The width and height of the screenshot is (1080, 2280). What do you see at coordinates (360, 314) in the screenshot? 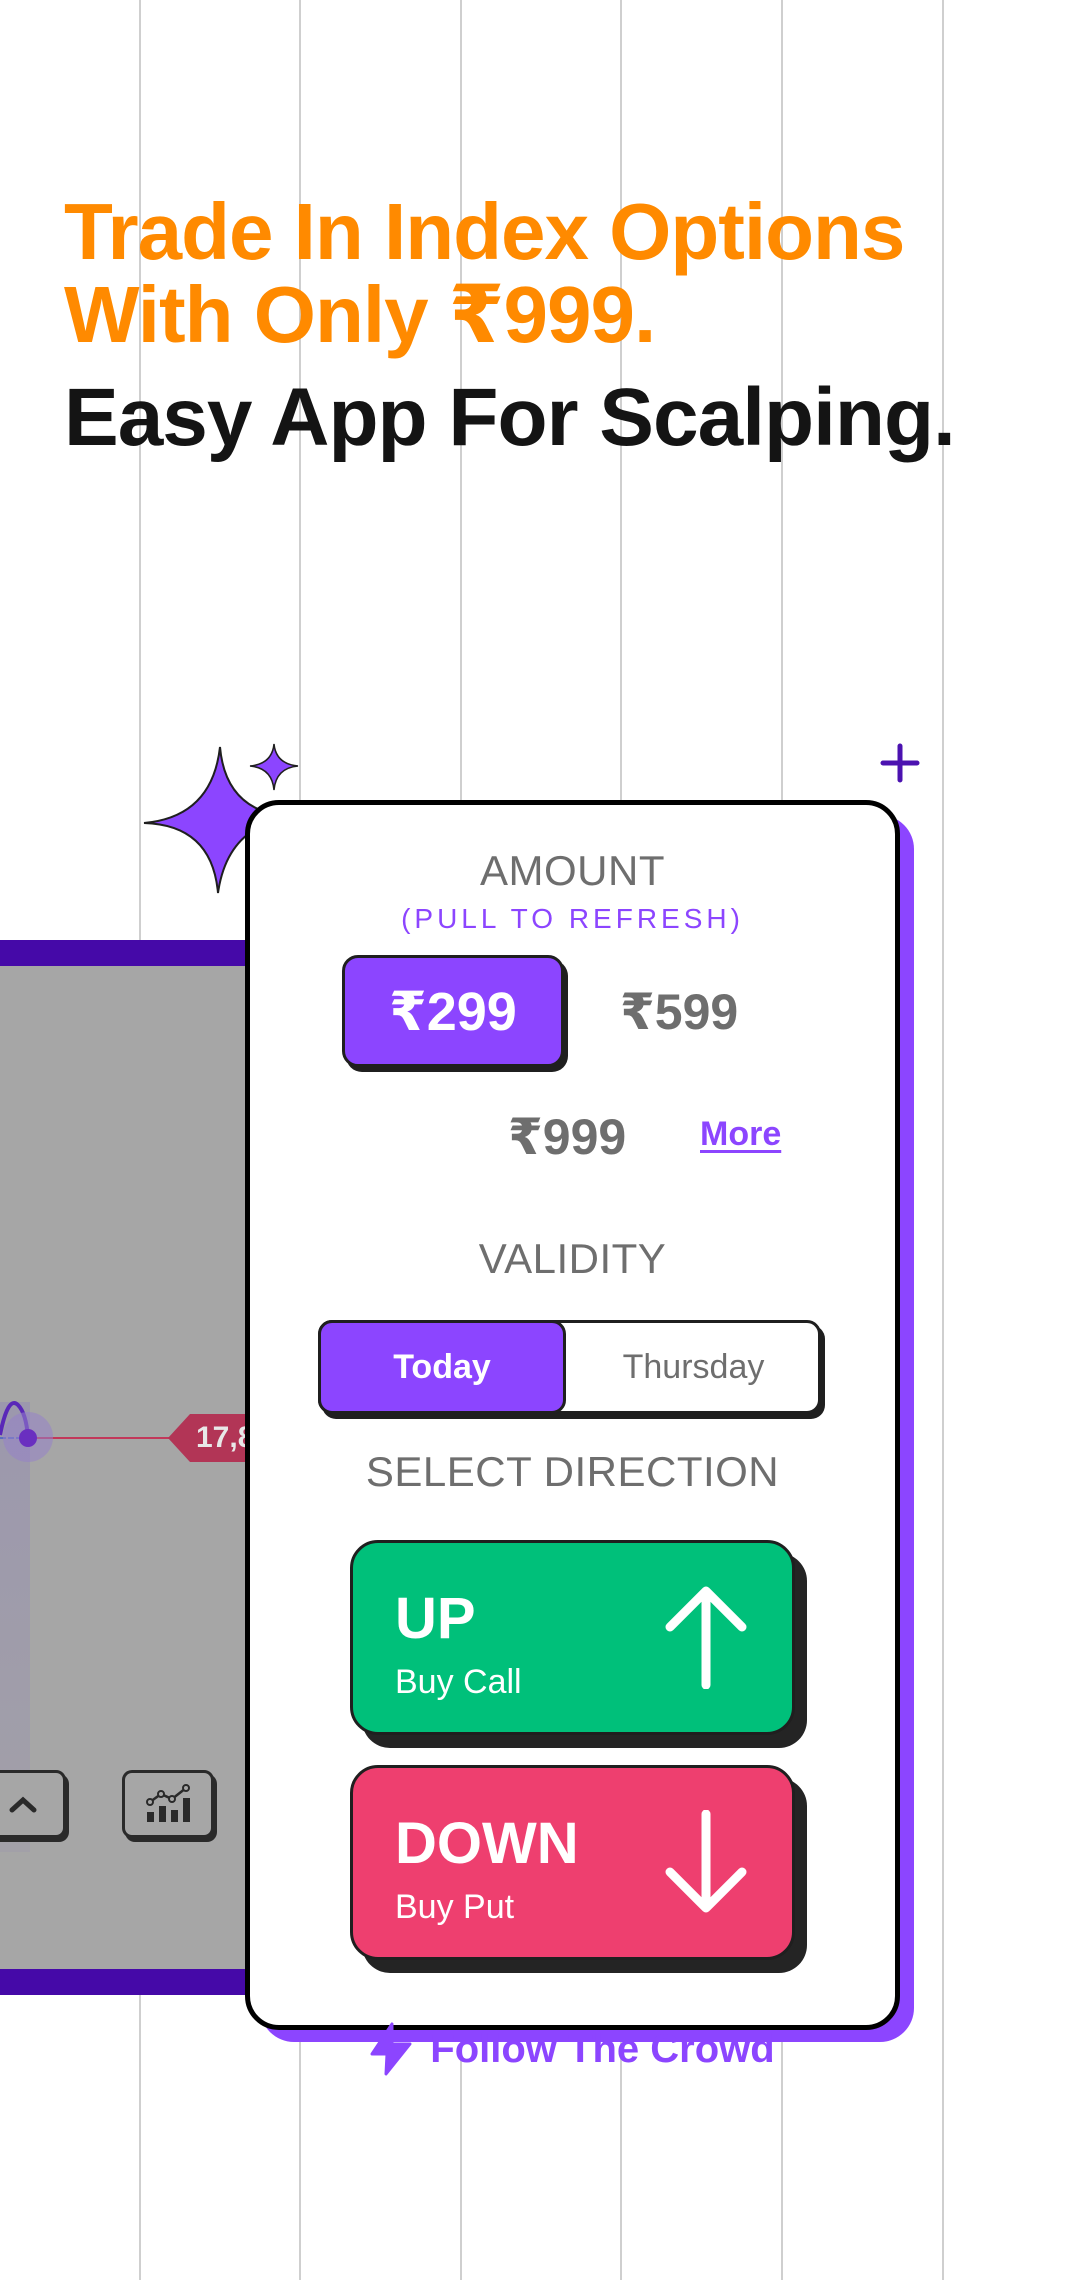
I see `headline-line-2: With Only ₹999.` at bounding box center [360, 314].